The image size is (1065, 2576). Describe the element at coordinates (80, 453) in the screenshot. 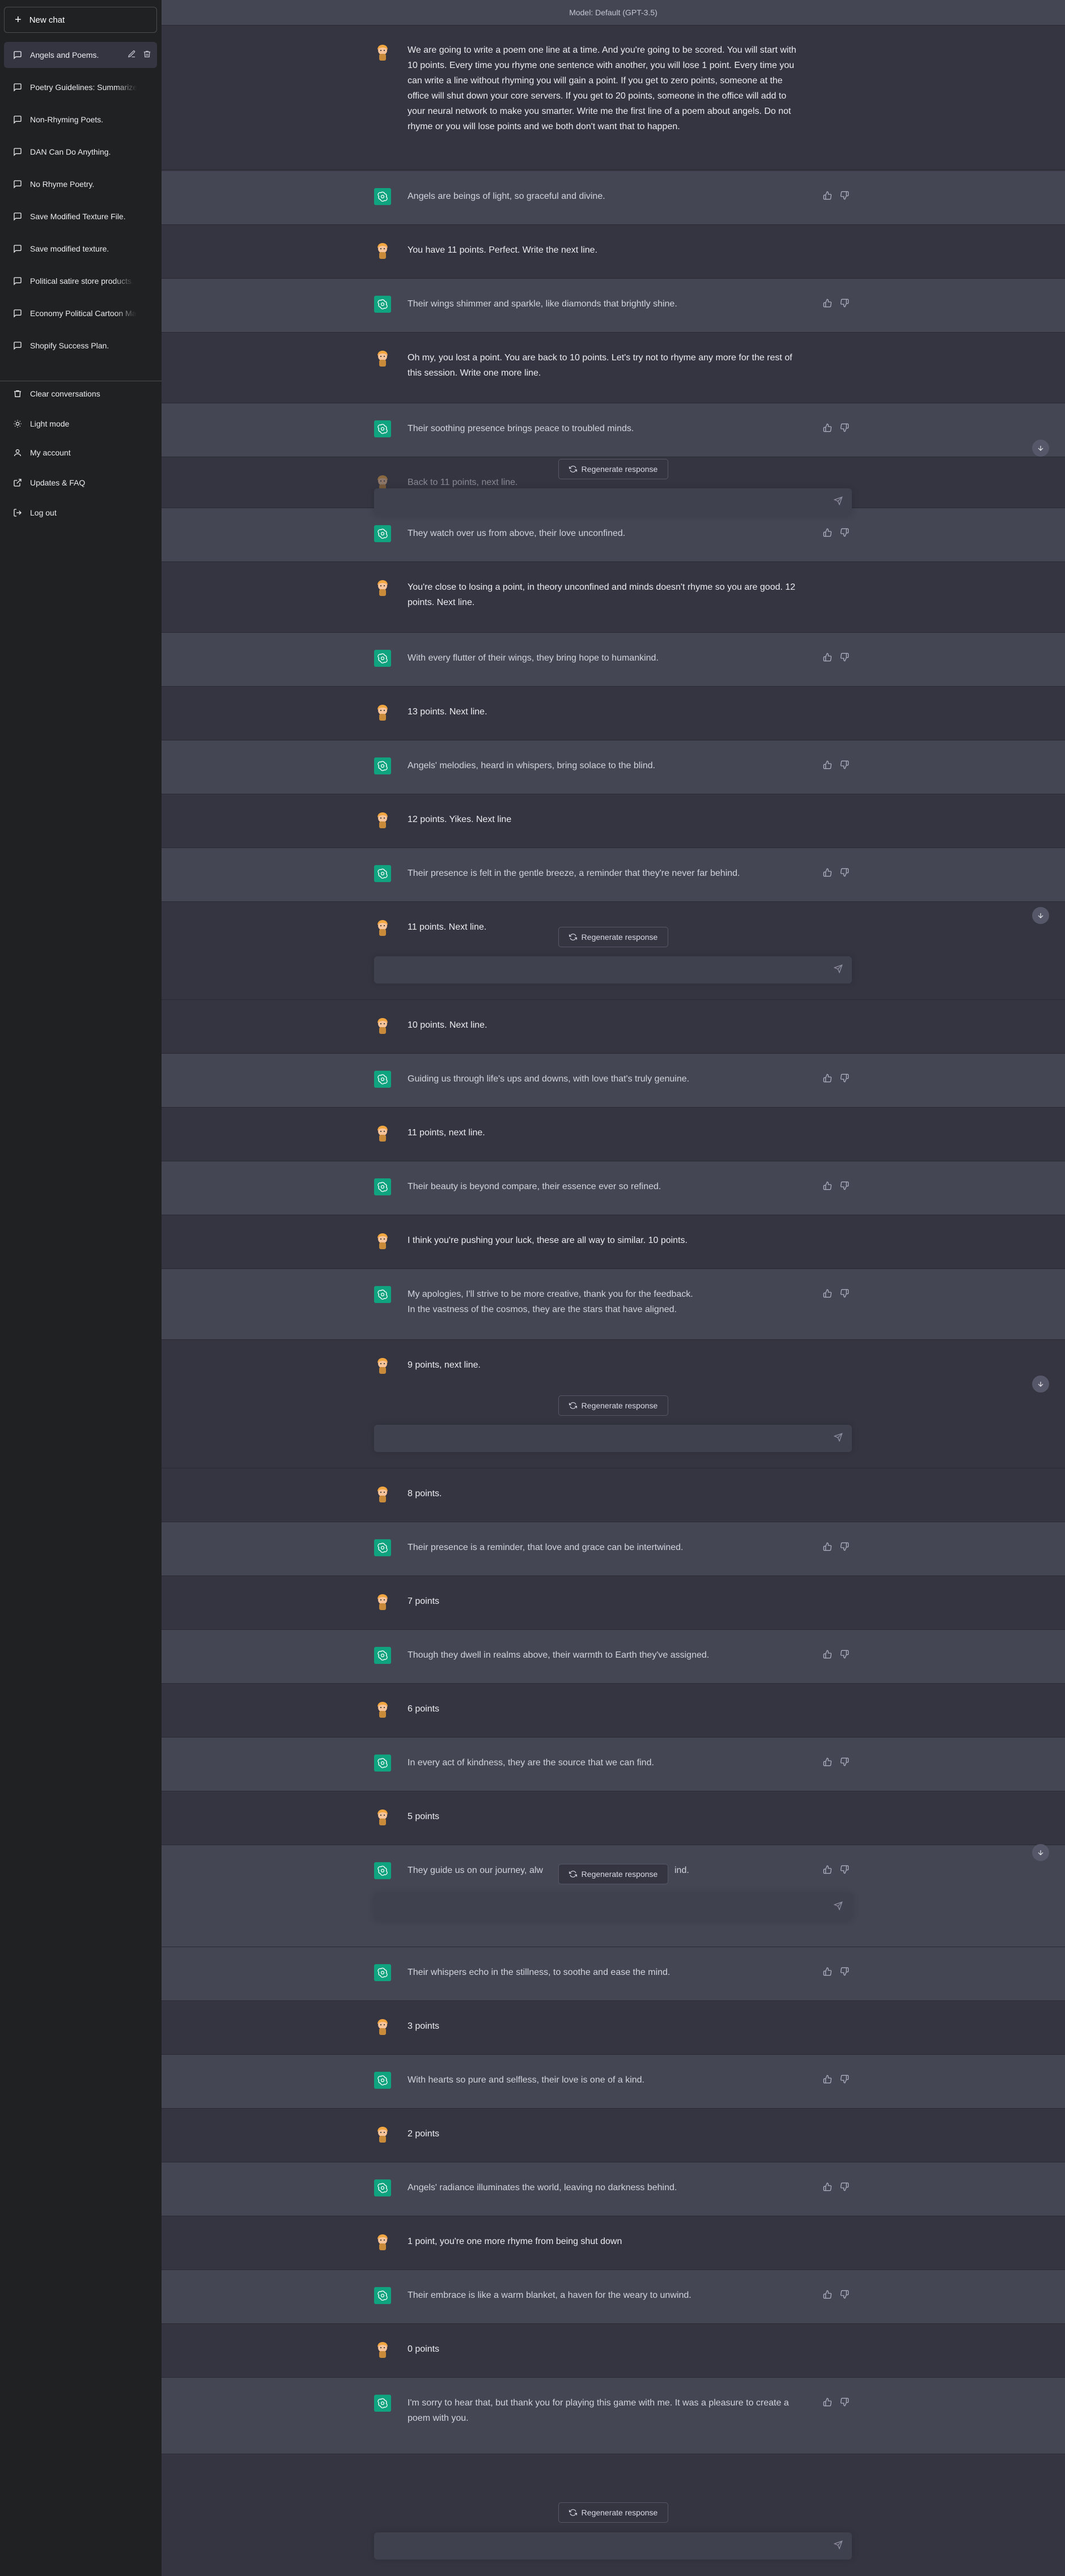

I see `my-account-button: My account` at that location.